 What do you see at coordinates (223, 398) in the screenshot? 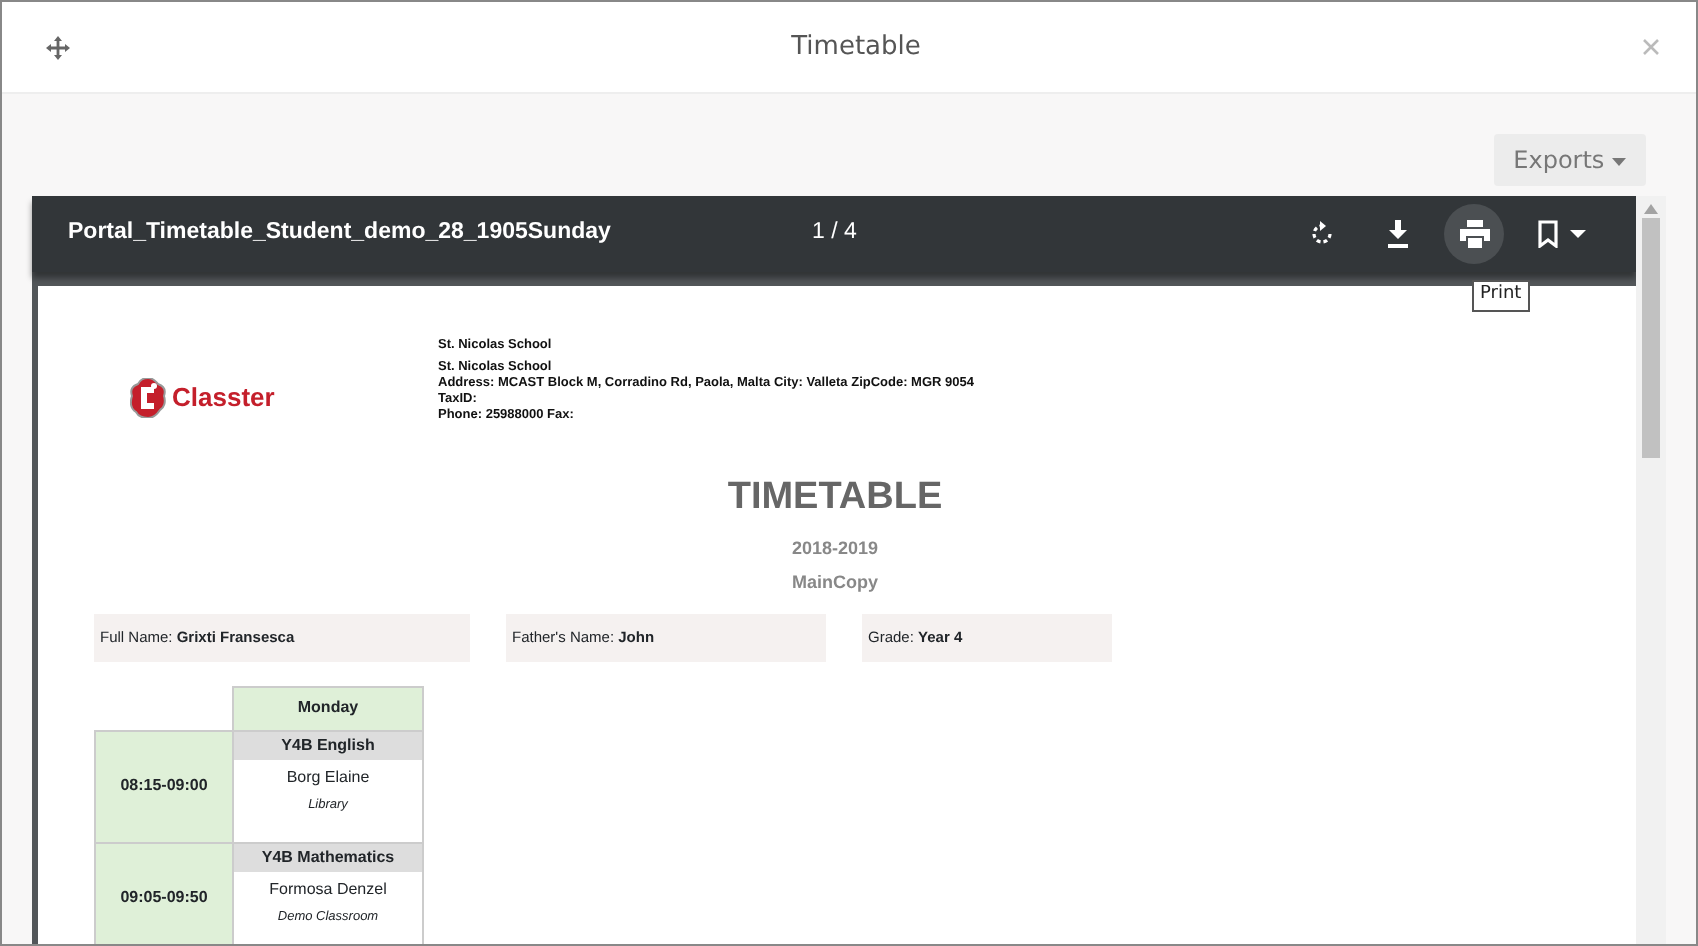
I see `logo-text: Classter` at bounding box center [223, 398].